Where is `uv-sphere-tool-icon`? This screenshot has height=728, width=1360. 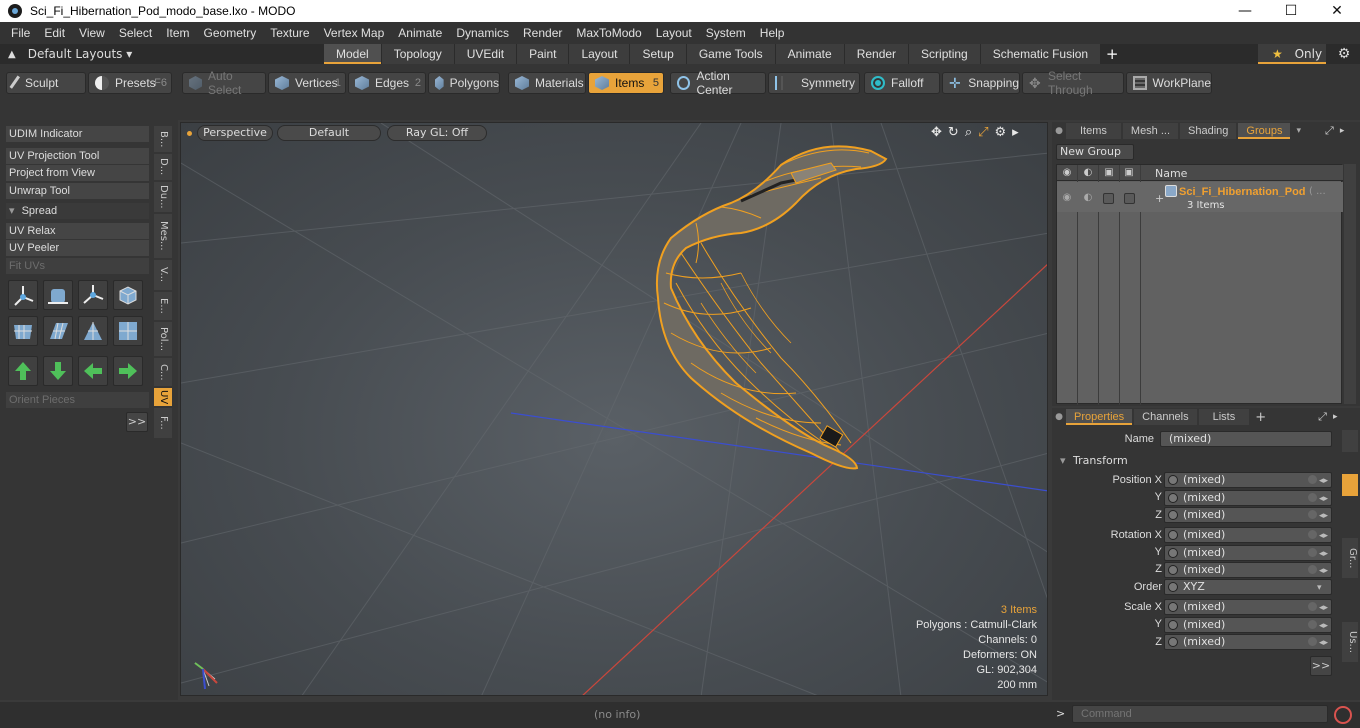 uv-sphere-tool-icon is located at coordinates (23, 331).